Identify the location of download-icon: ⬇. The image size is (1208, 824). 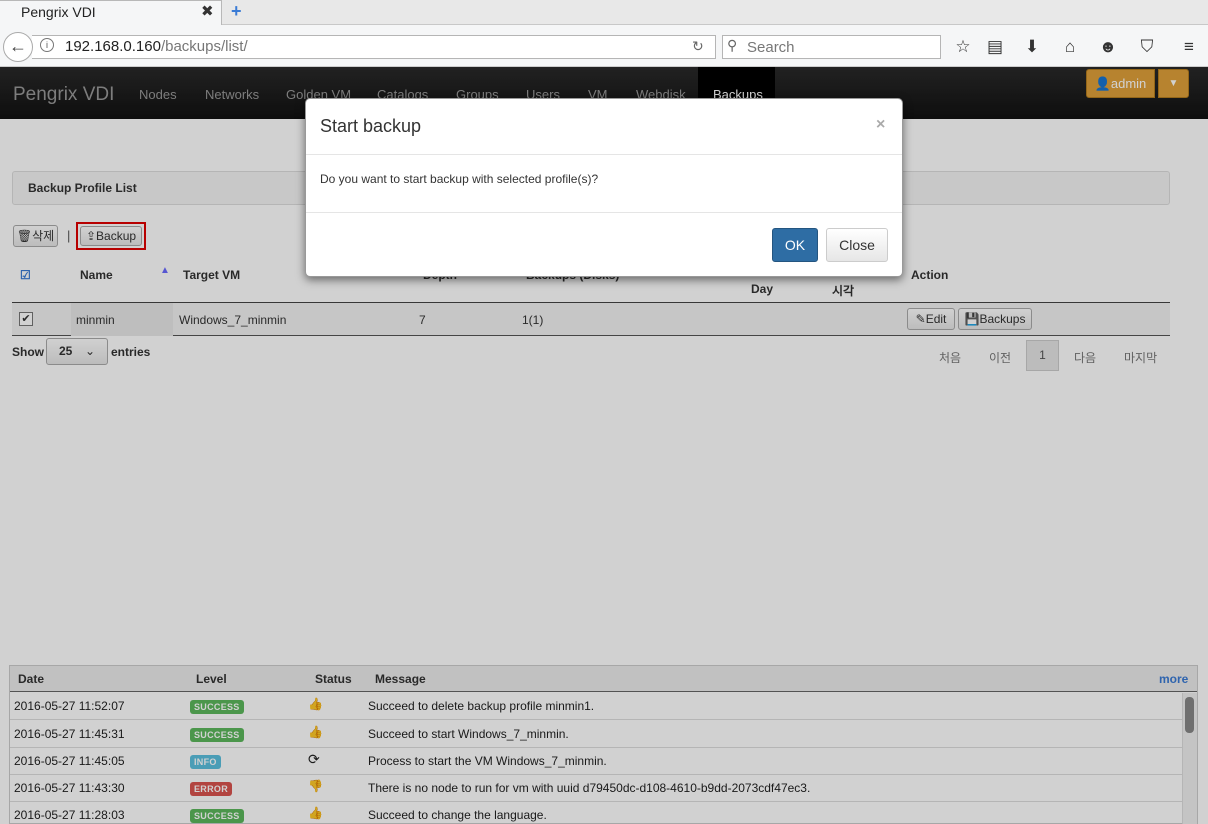
(1032, 47).